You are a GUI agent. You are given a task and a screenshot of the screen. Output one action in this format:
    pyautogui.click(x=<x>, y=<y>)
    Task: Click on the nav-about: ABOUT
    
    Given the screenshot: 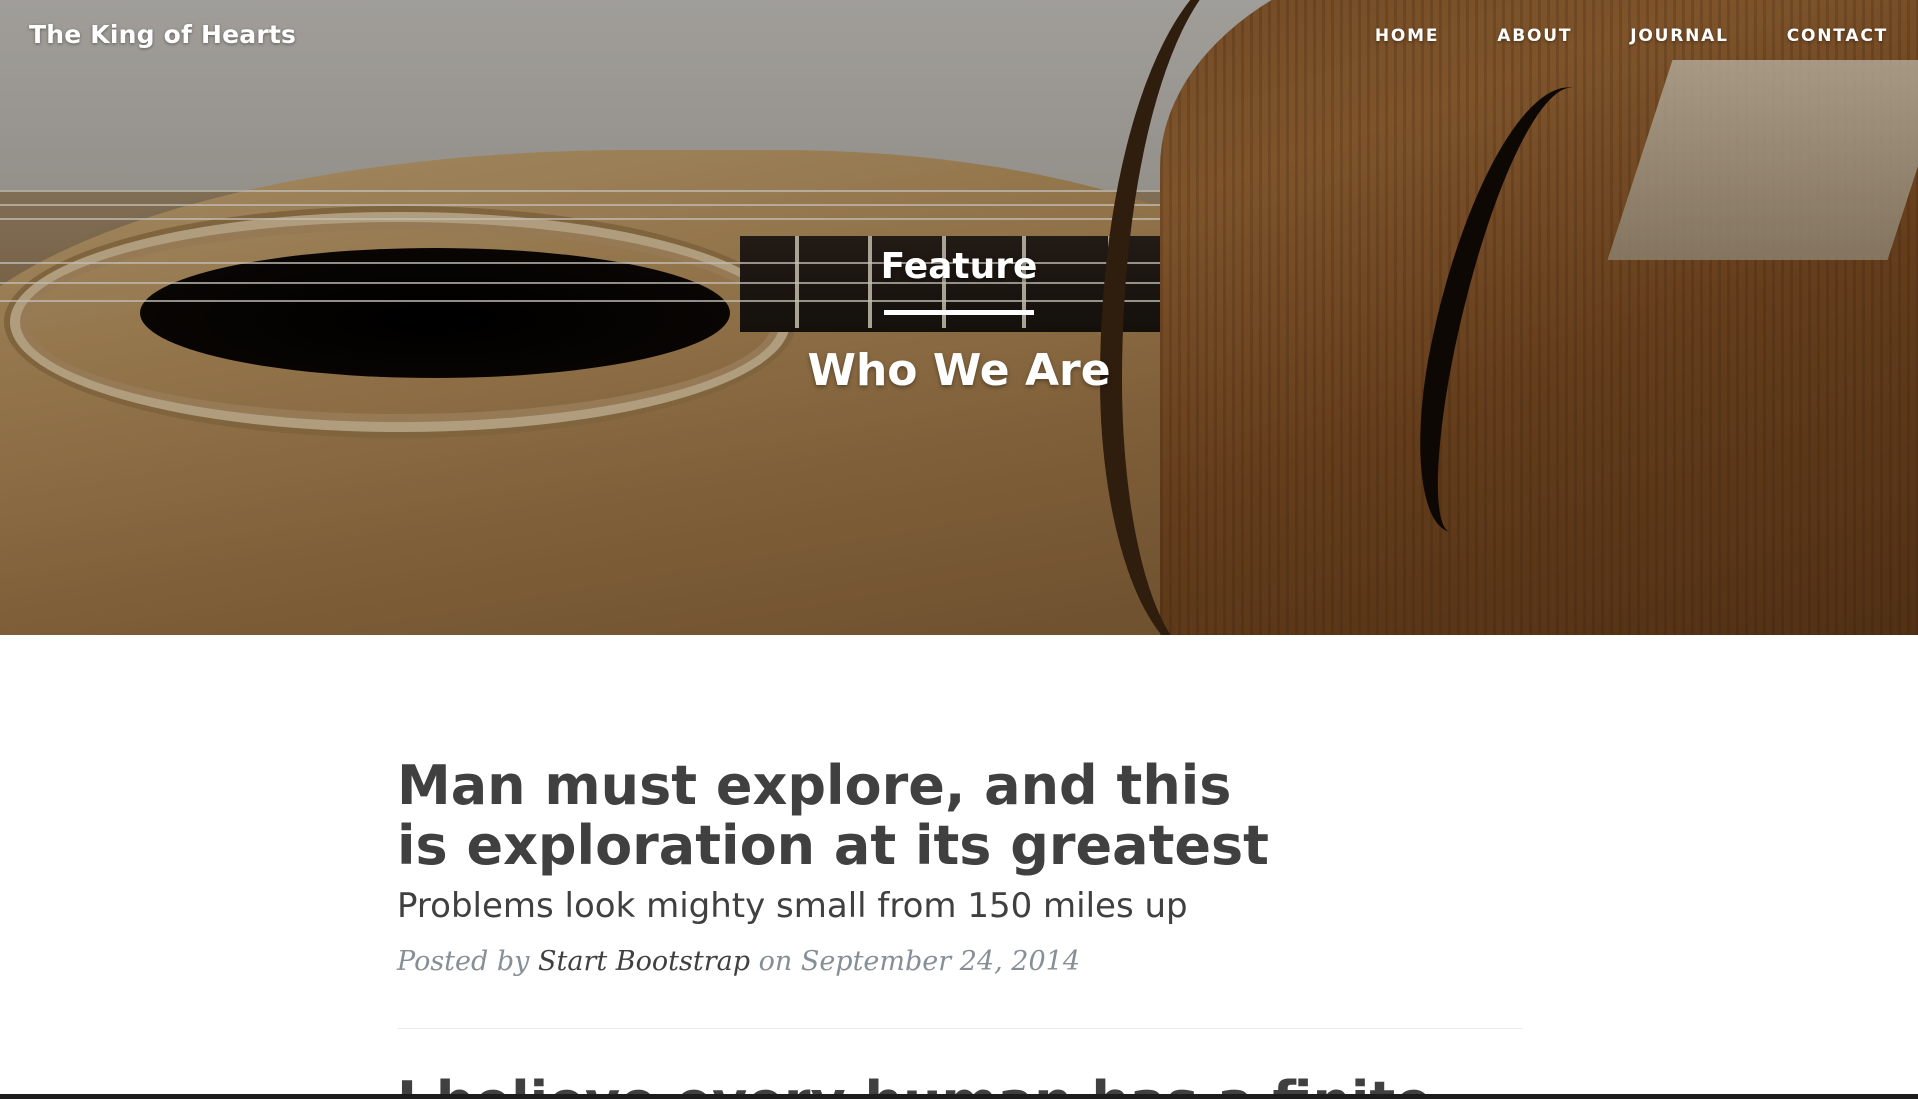 What is the action you would take?
    pyautogui.click(x=1534, y=36)
    